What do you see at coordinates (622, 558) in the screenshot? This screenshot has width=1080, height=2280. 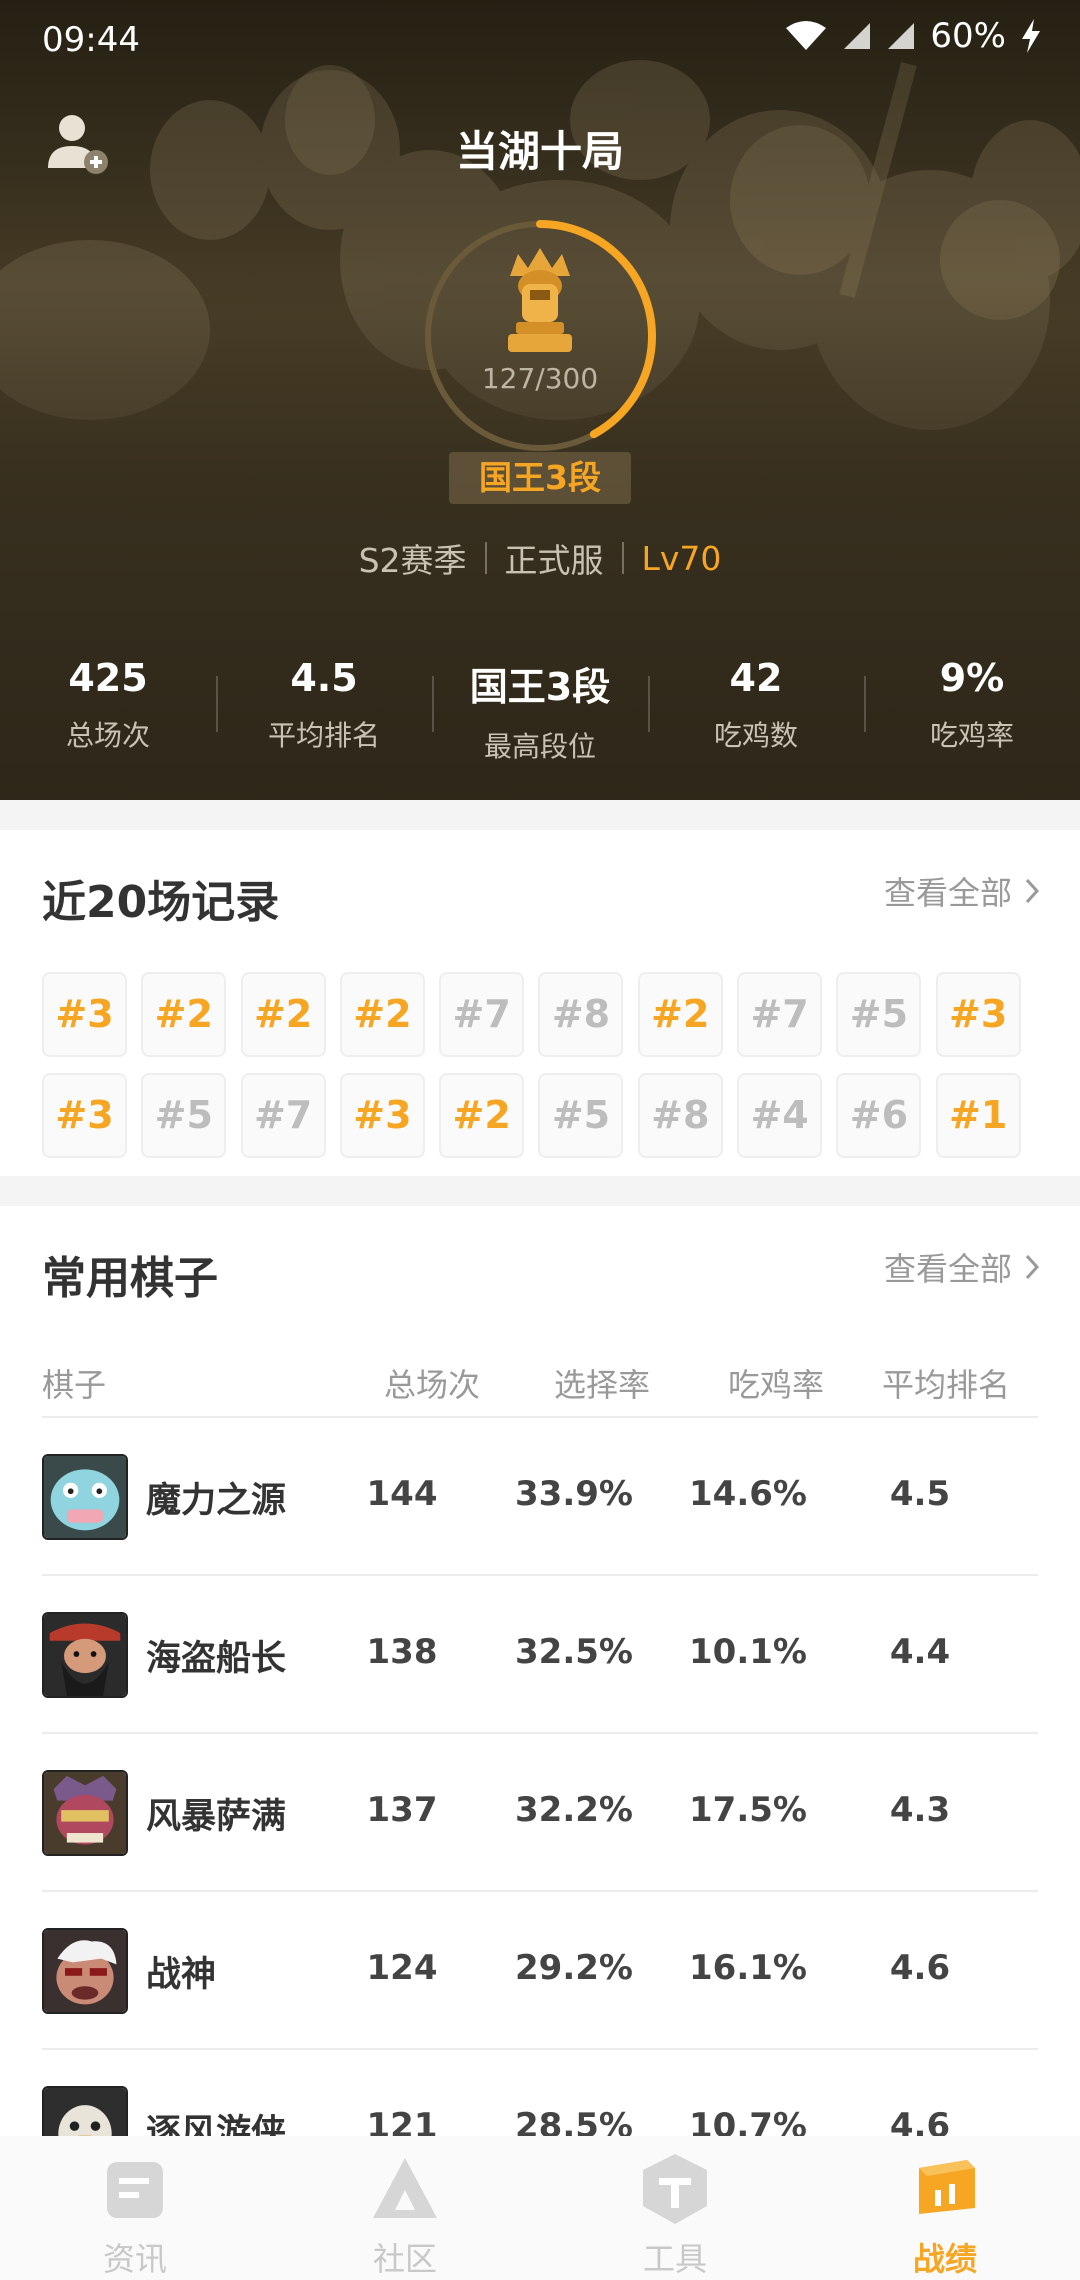 I see `meta-divider` at bounding box center [622, 558].